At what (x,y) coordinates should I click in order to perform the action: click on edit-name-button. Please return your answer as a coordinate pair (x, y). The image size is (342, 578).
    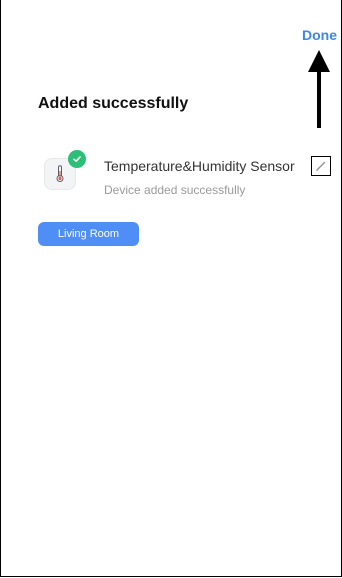
    Looking at the image, I should click on (321, 166).